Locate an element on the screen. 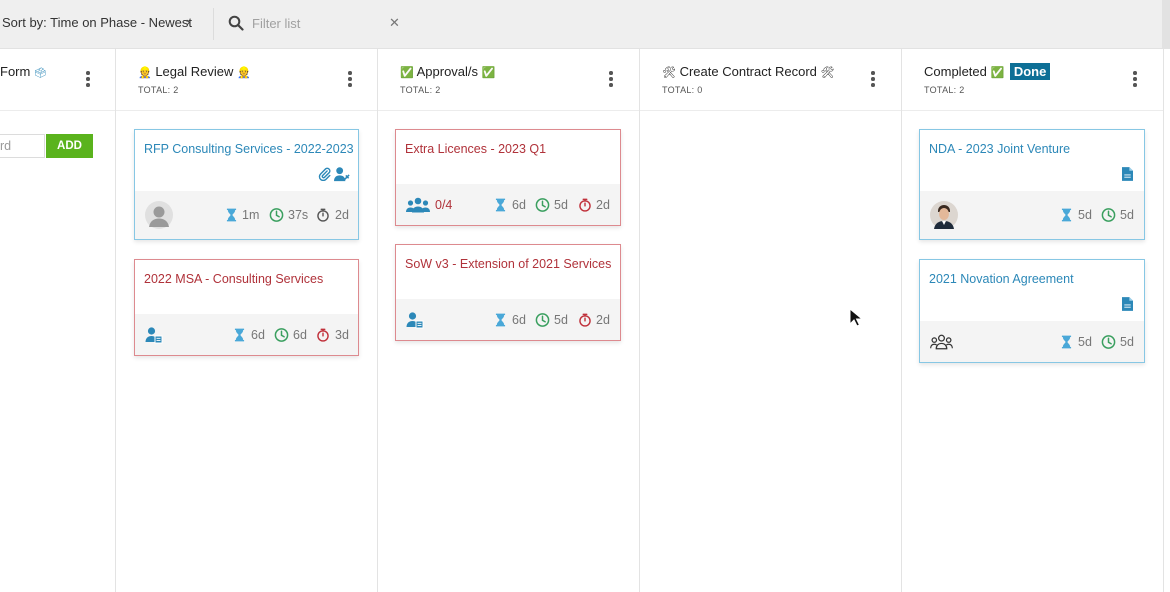 The width and height of the screenshot is (1170, 592). chevron-right-icon: › is located at coordinates (188, 21).